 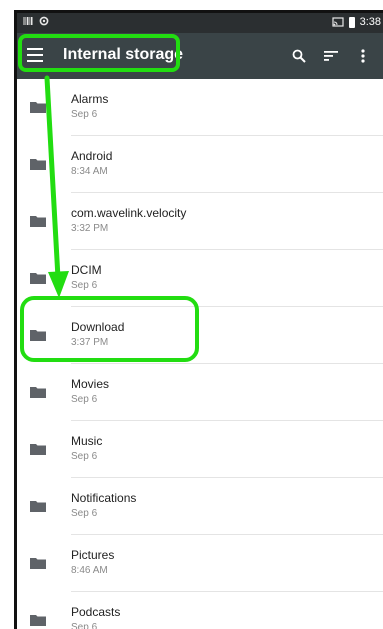 What do you see at coordinates (200, 506) in the screenshot?
I see `list-item: Notifications Sep 6` at bounding box center [200, 506].